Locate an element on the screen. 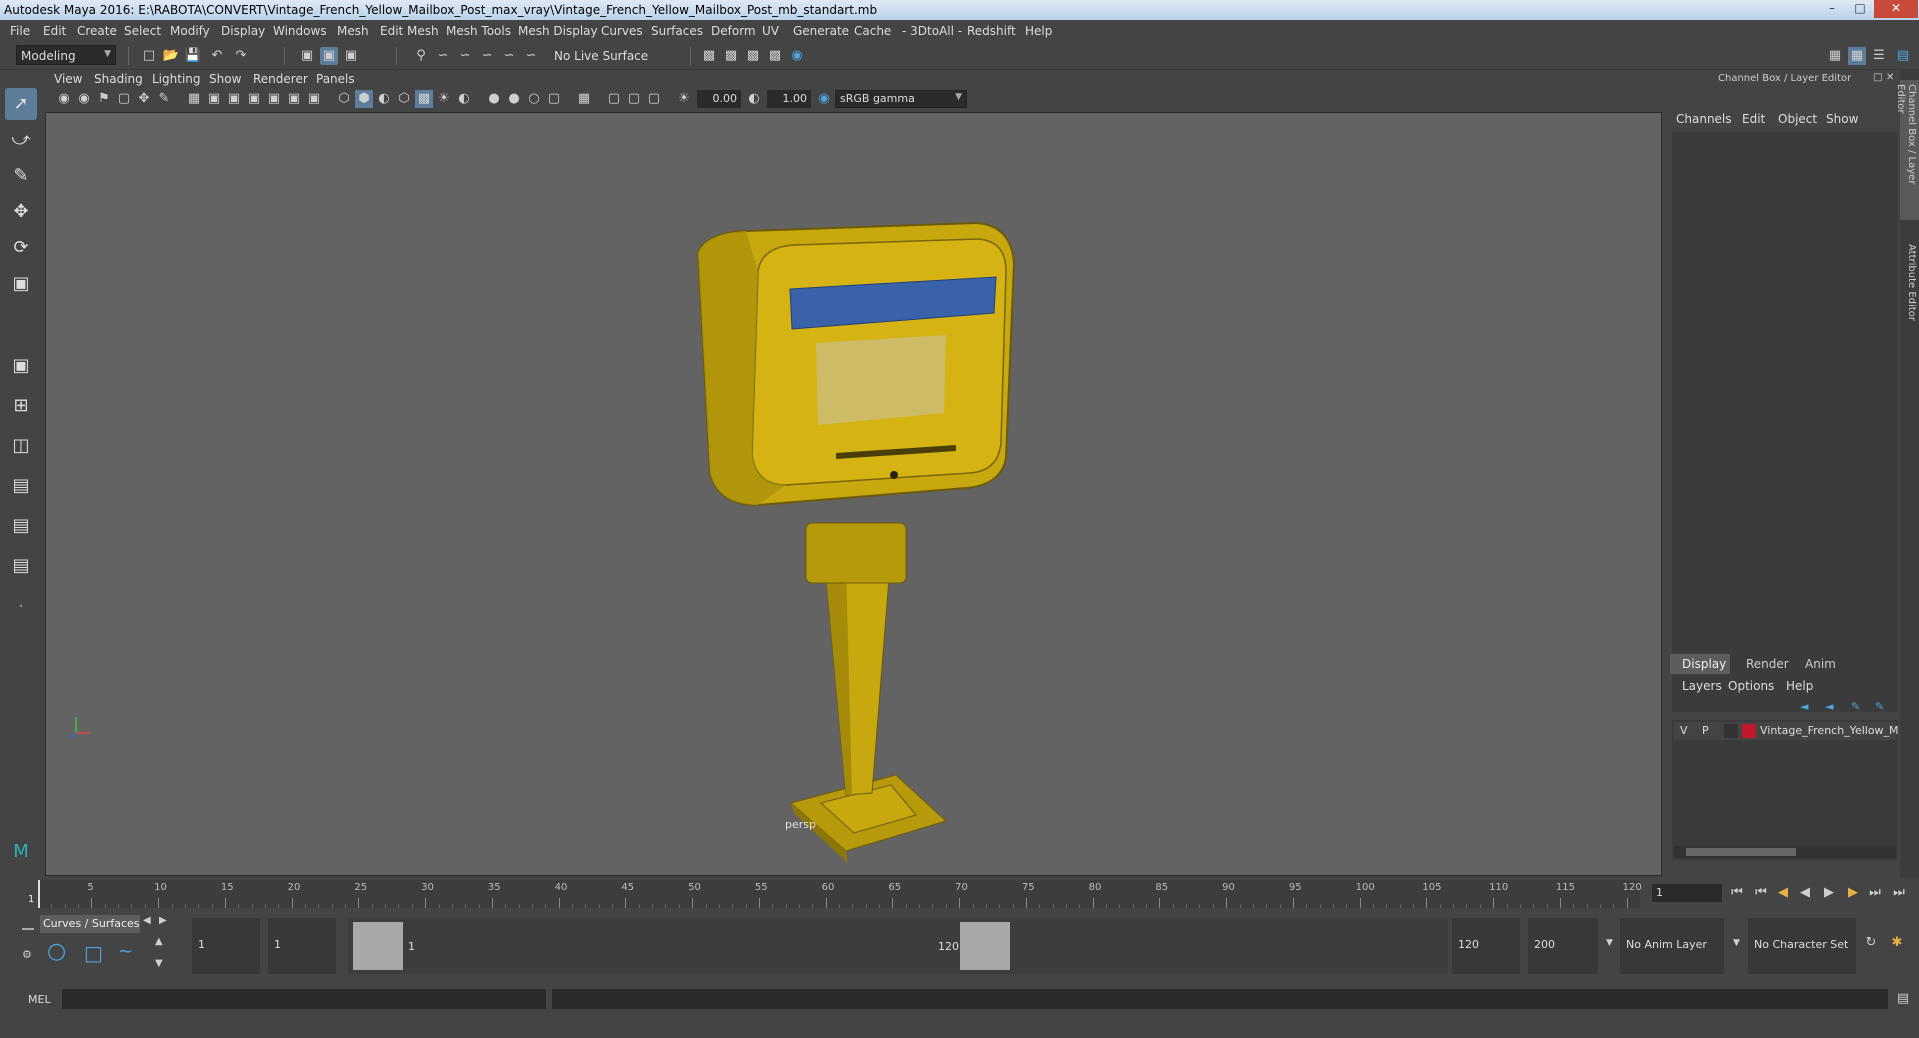 The image size is (1919, 1038). snap-point-icon: ∽ is located at coordinates (465, 56).